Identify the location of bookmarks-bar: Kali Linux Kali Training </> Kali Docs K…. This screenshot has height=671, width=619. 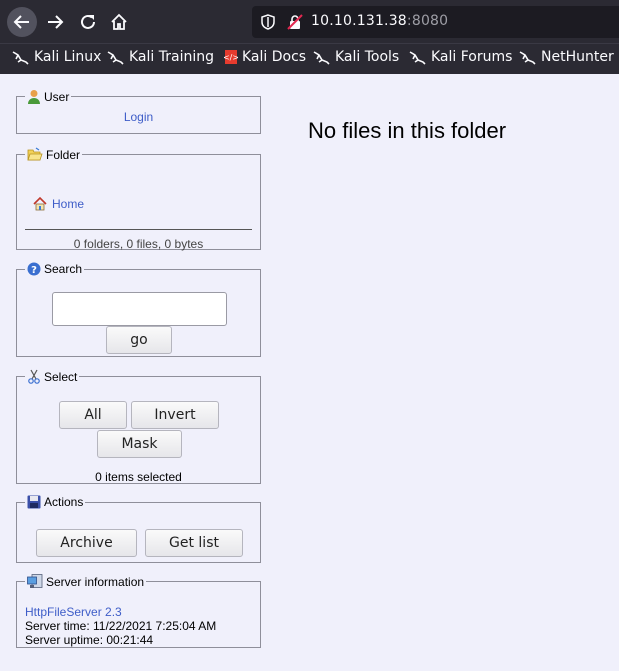
(309, 58).